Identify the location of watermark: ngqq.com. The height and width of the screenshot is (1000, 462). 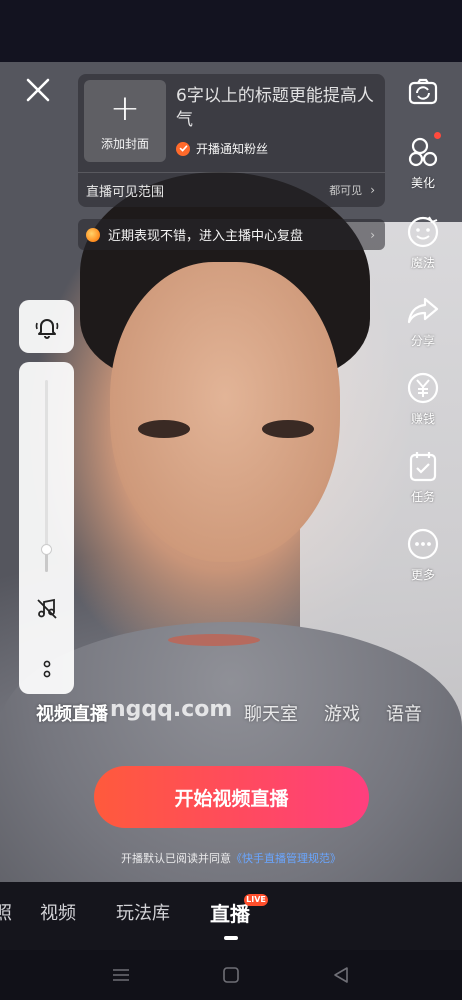
(171, 709).